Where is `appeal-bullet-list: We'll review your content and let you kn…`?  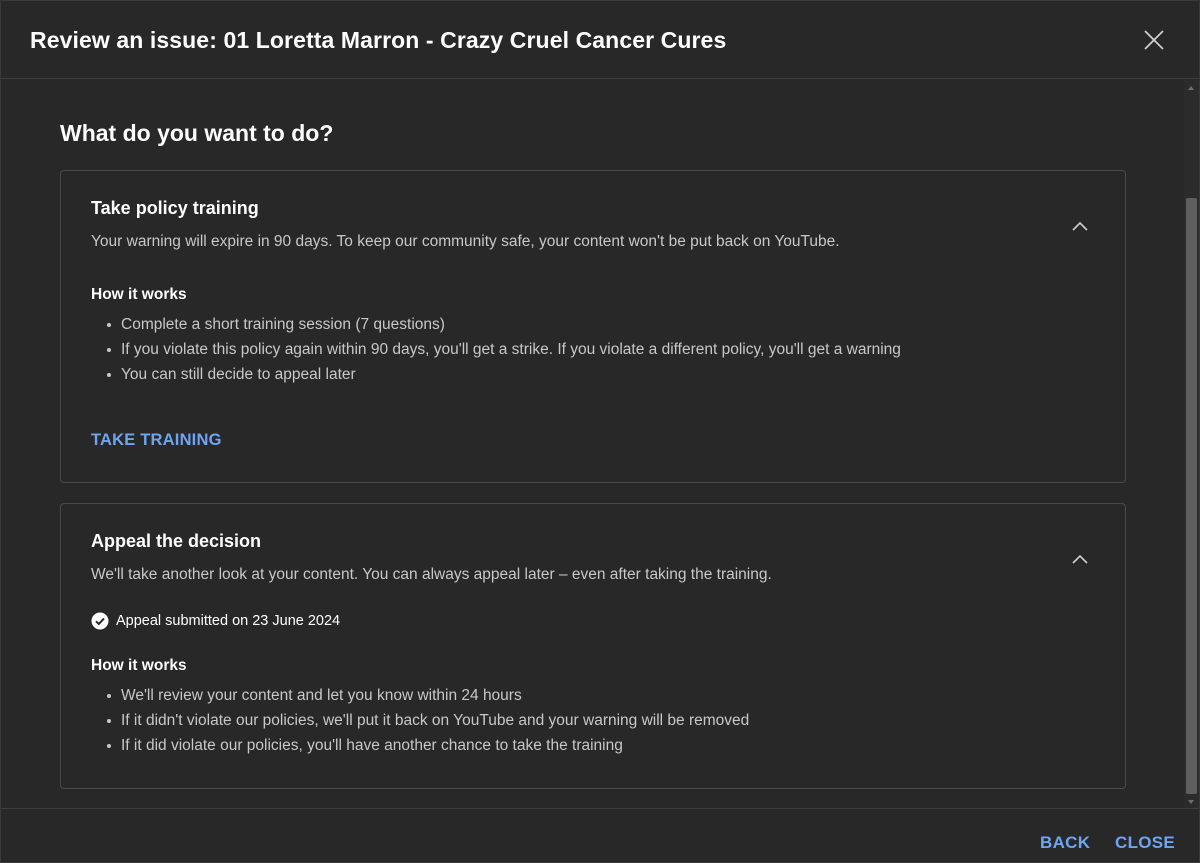 appeal-bullet-list: We'll review your content and let you kn… is located at coordinates (420, 720).